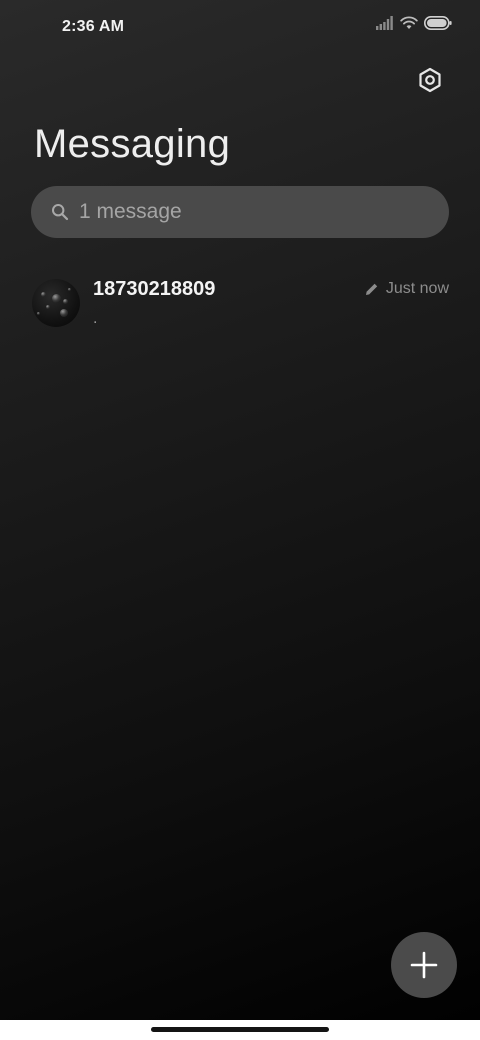 Image resolution: width=480 pixels, height=1040 pixels. Describe the element at coordinates (132, 144) in the screenshot. I see `page-title: Messaging` at that location.